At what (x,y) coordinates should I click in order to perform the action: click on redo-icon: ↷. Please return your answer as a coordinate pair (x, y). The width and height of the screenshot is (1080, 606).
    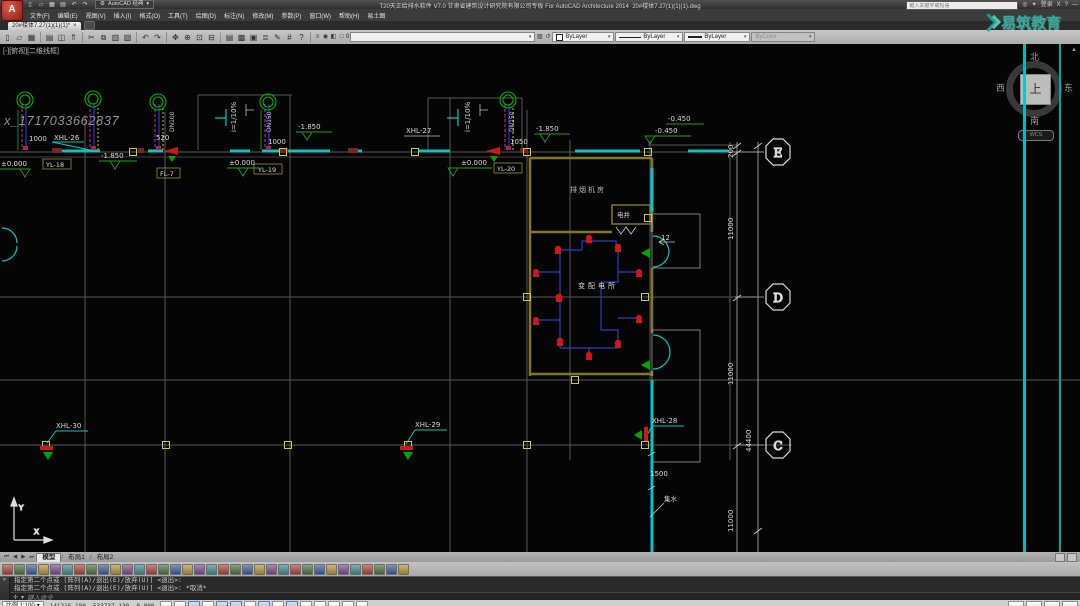
    Looking at the image, I should click on (85, 5).